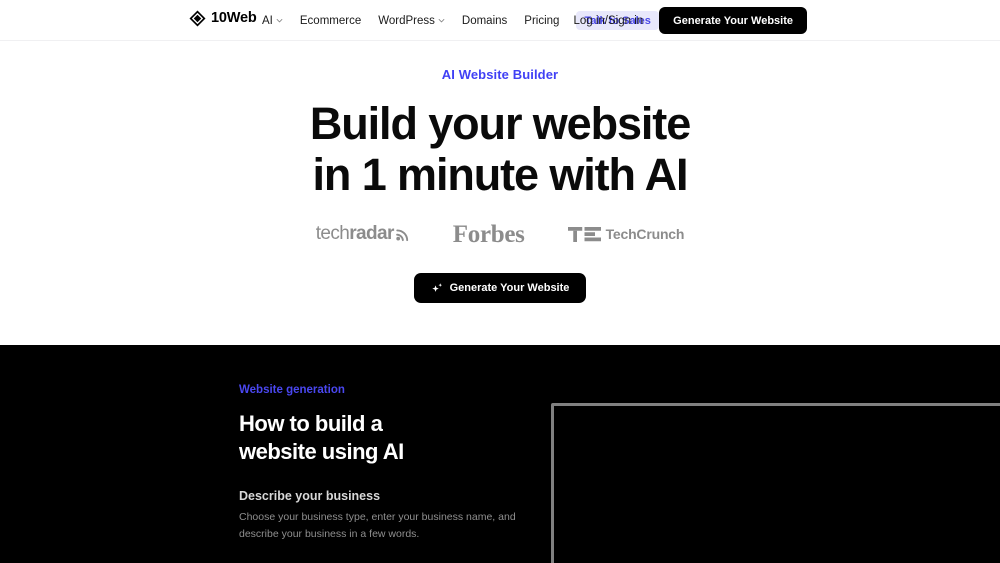 The height and width of the screenshot is (563, 1000). I want to click on page-title: Build your website in 1 minute with AI, so click(500, 149).